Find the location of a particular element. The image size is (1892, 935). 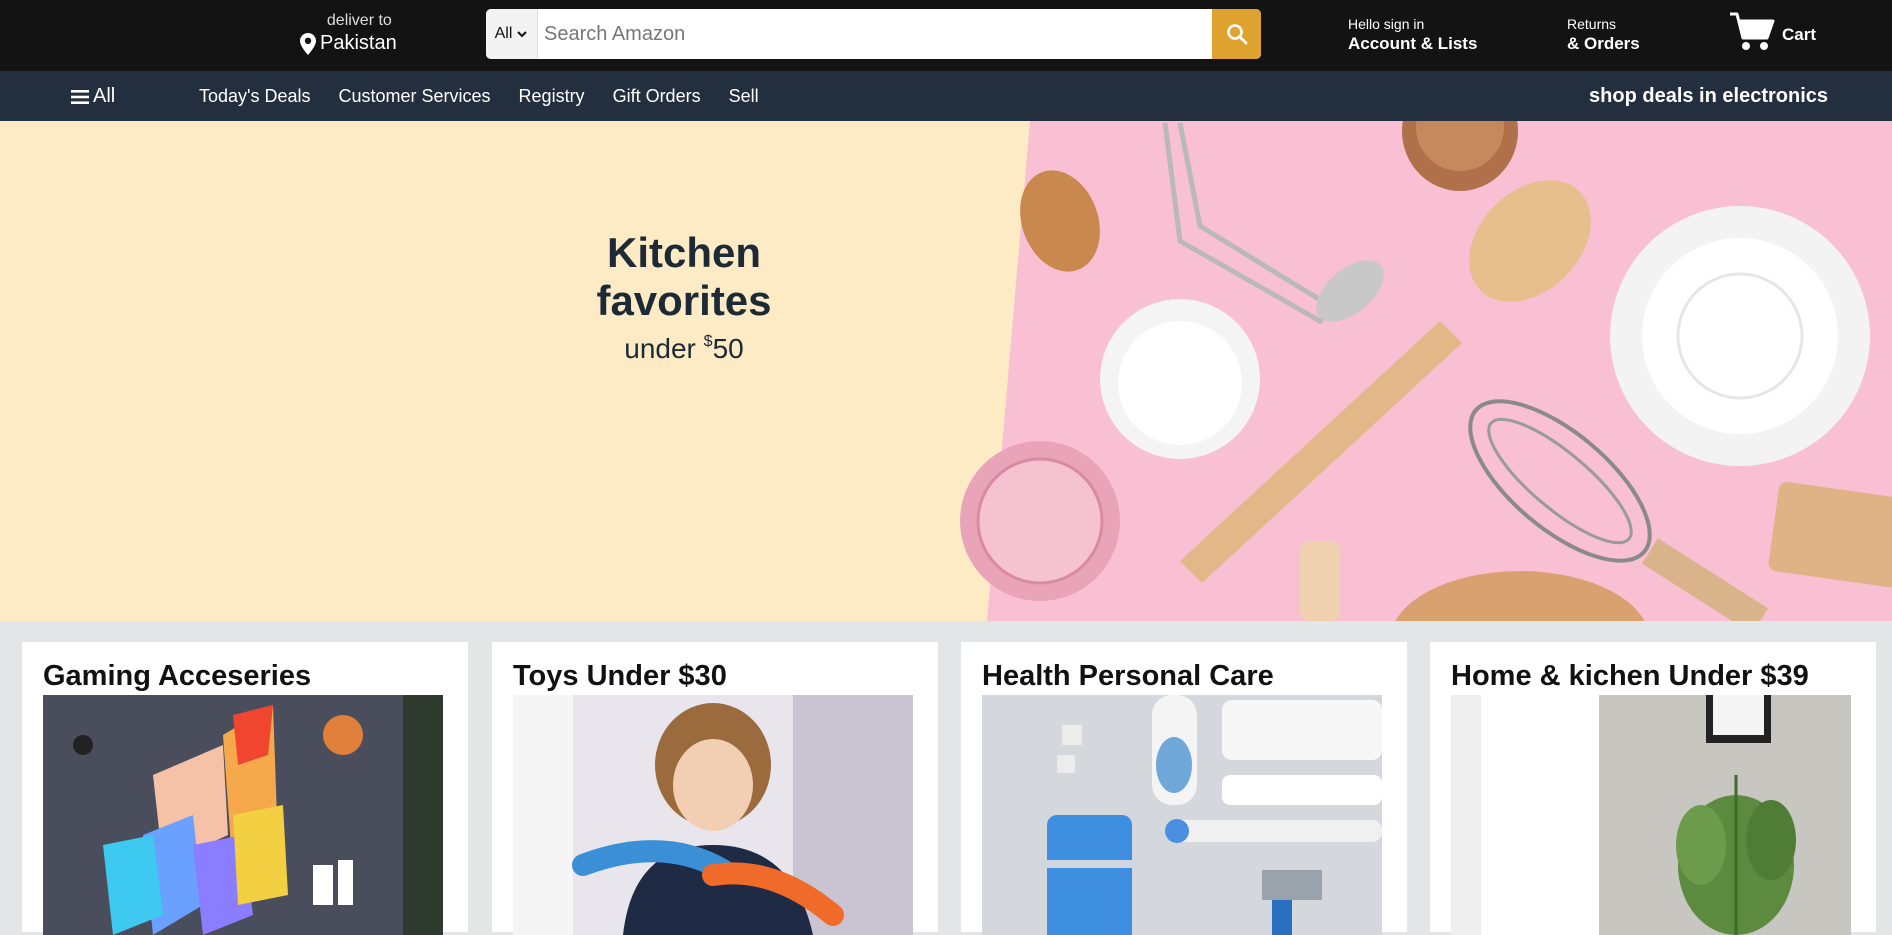

hero-subtitle: under $50 is located at coordinates (684, 349).